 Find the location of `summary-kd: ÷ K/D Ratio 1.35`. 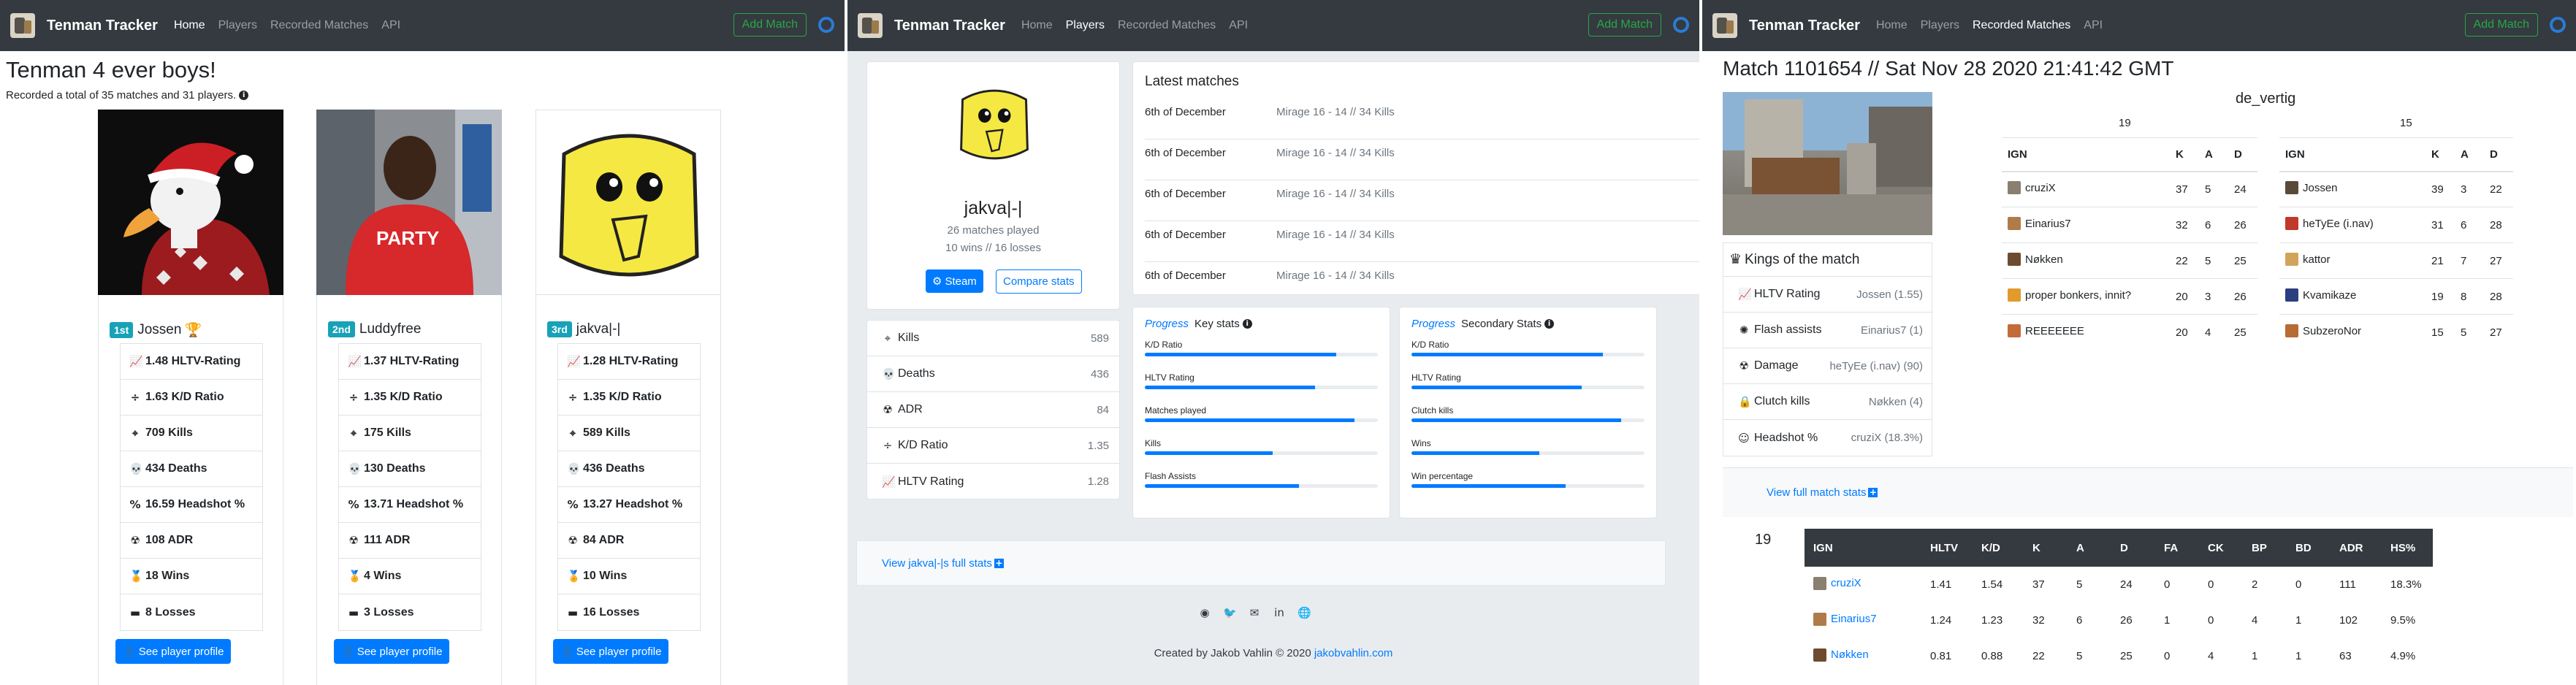

summary-kd: ÷ K/D Ratio 1.35 is located at coordinates (993, 446).